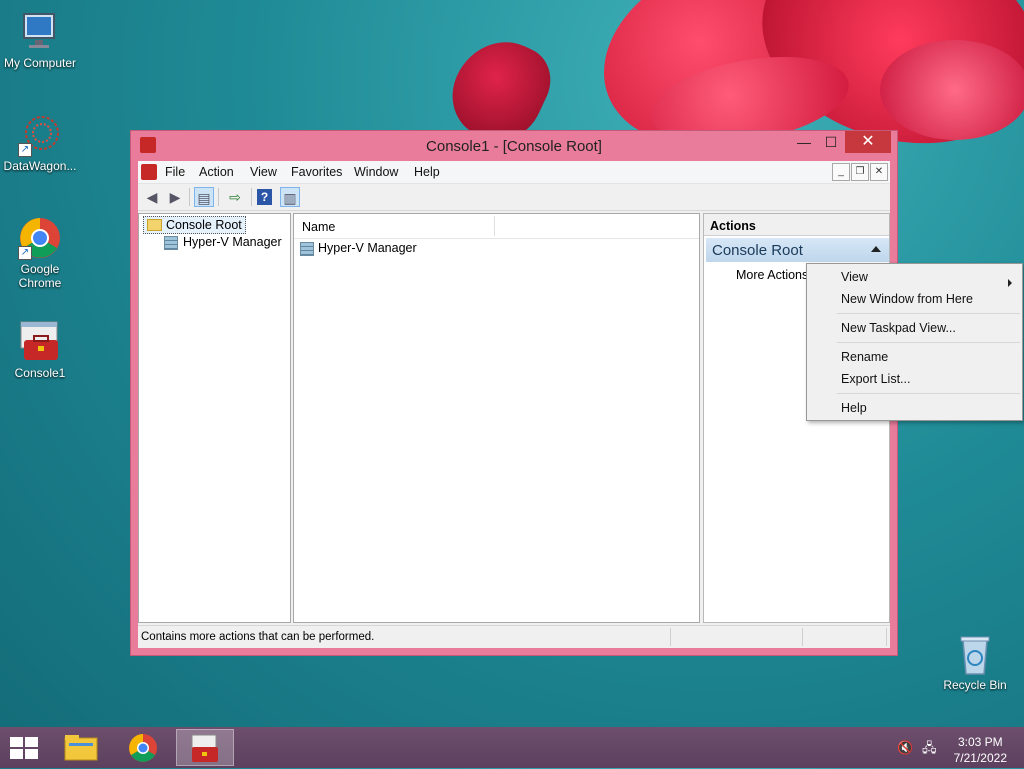 This screenshot has height=769, width=1024. Describe the element at coordinates (797, 250) in the screenshot. I see `actions-section-console-root: Console Root` at that location.